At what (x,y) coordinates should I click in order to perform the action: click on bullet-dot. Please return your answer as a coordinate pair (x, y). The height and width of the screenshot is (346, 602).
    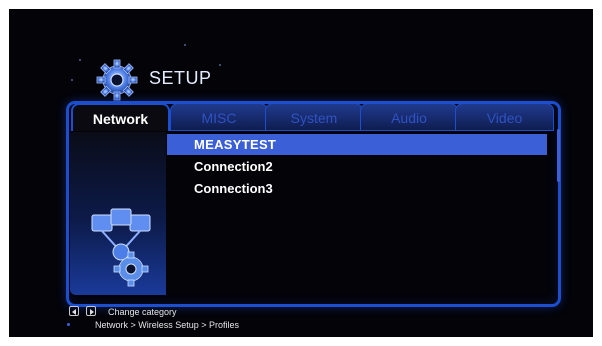
    Looking at the image, I should click on (68, 324).